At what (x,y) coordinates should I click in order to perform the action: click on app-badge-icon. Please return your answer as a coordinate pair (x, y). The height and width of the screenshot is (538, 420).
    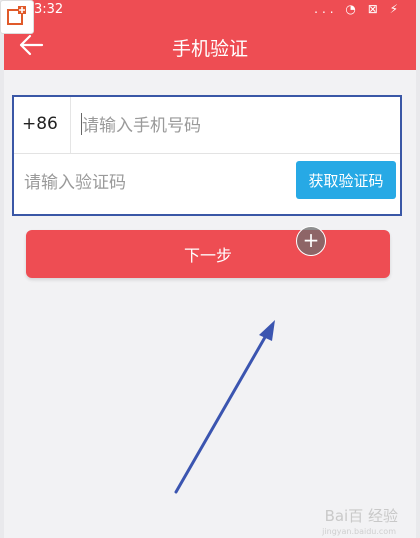
    Looking at the image, I should click on (17, 17).